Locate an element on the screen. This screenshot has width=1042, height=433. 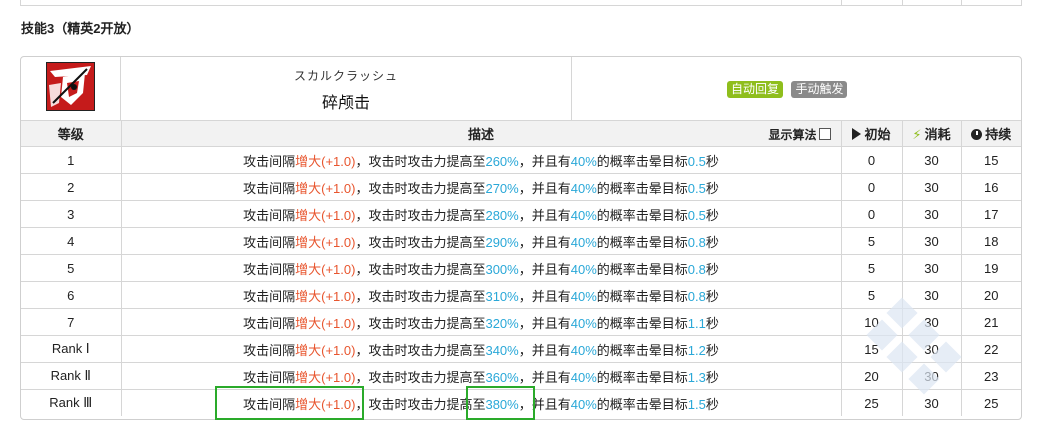
level-cell: 1 is located at coordinates (71, 160).